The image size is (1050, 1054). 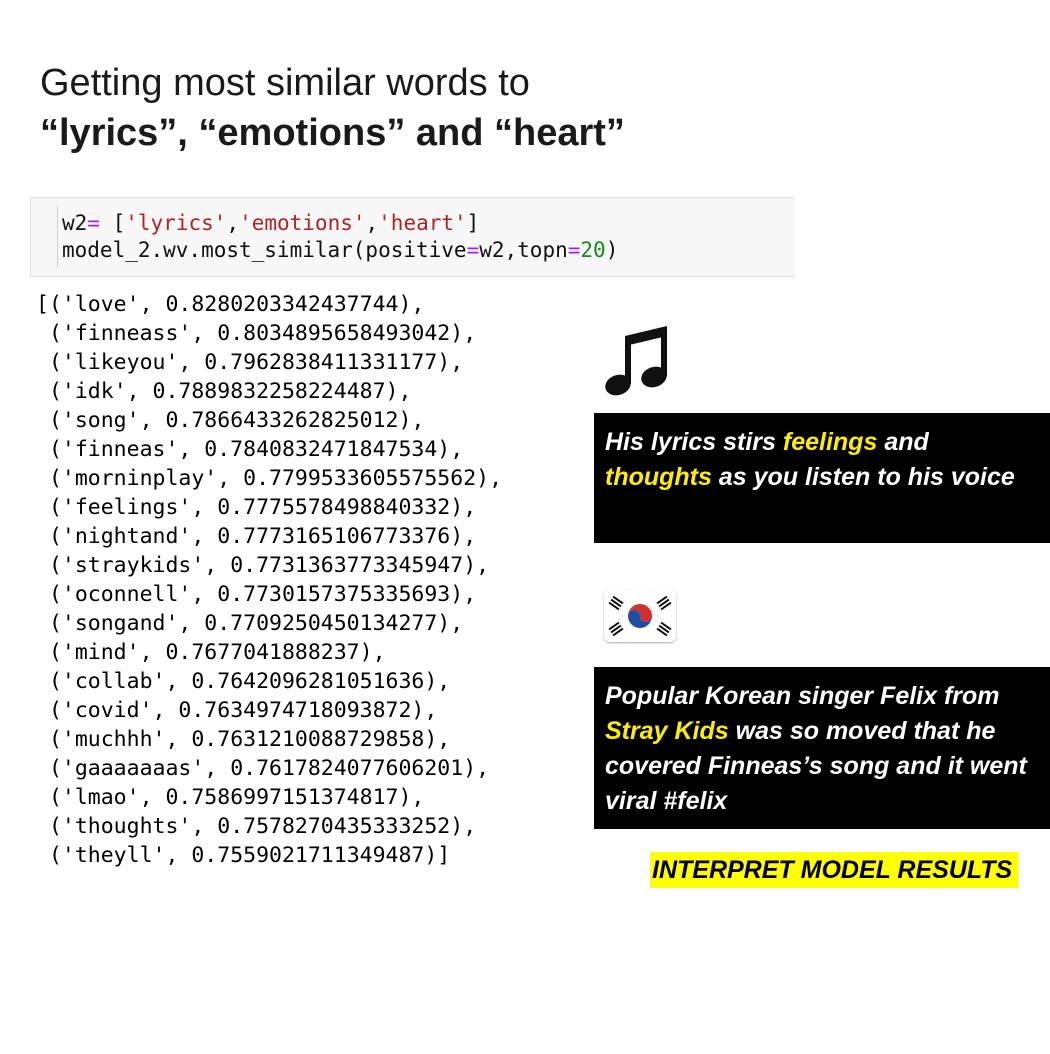 I want to click on output-word: songand, so click(x=120, y=623).